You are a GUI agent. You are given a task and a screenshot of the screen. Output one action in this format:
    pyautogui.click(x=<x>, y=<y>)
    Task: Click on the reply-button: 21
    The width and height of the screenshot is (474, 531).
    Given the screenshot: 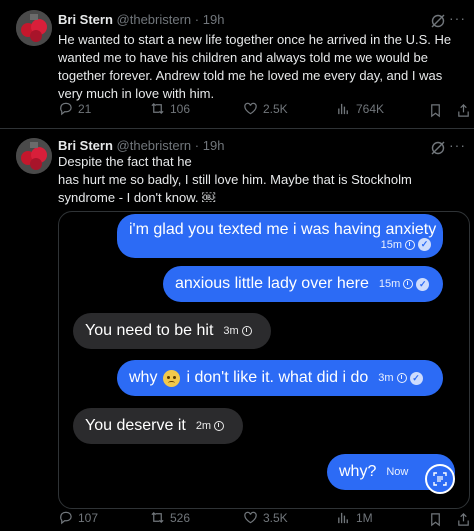 What is the action you would take?
    pyautogui.click(x=74, y=108)
    